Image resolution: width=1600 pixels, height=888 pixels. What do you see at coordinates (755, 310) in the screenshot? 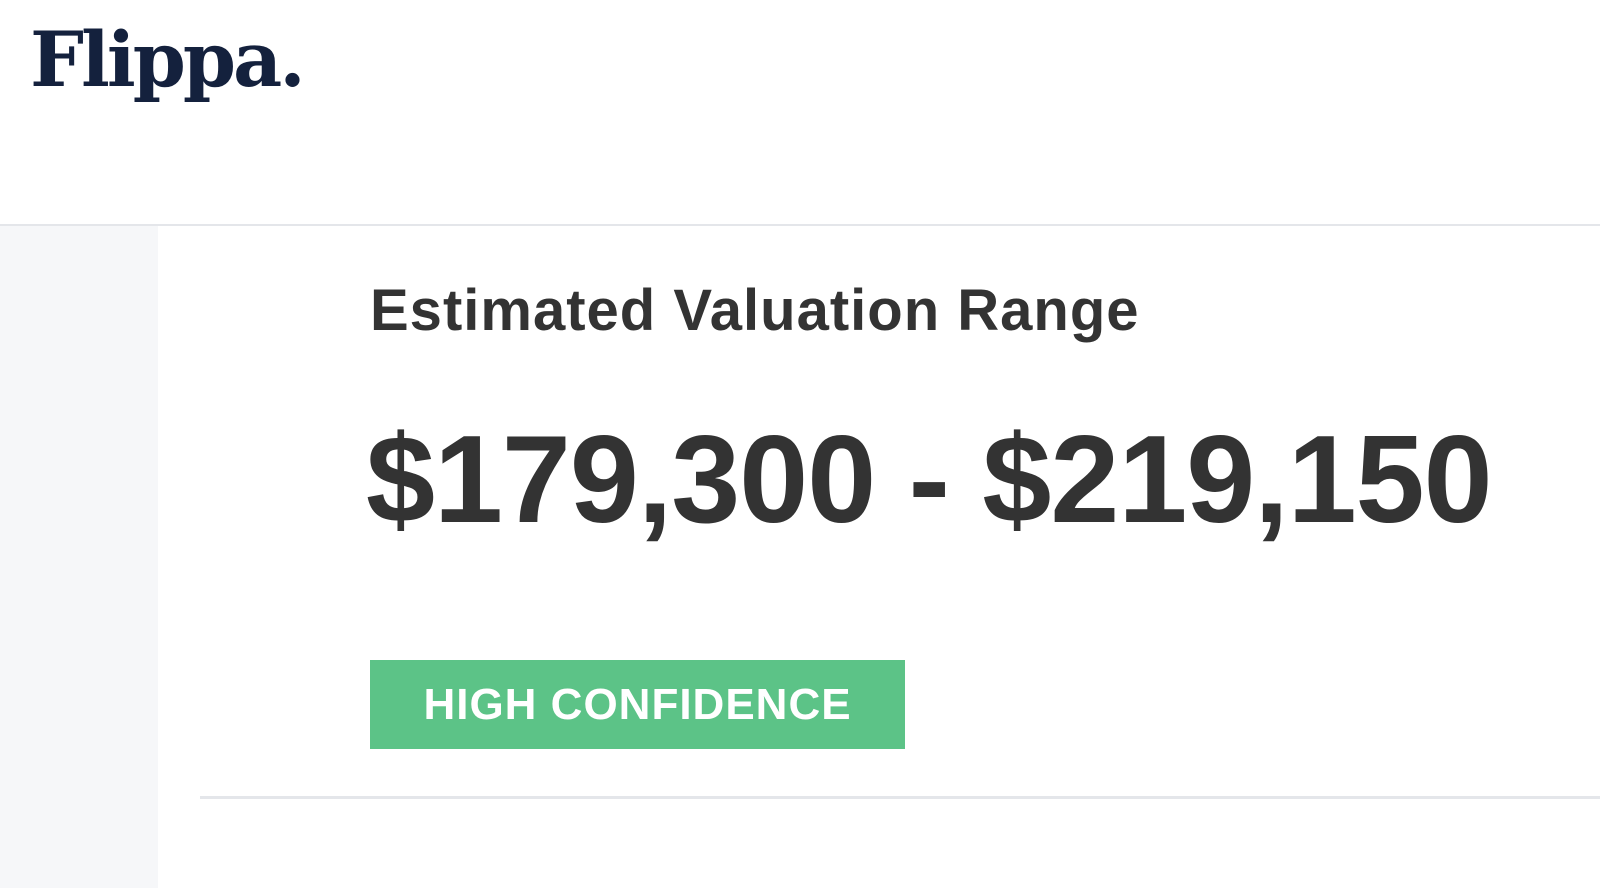
I see `valuation-range-label: Estimated Valuation Range` at bounding box center [755, 310].